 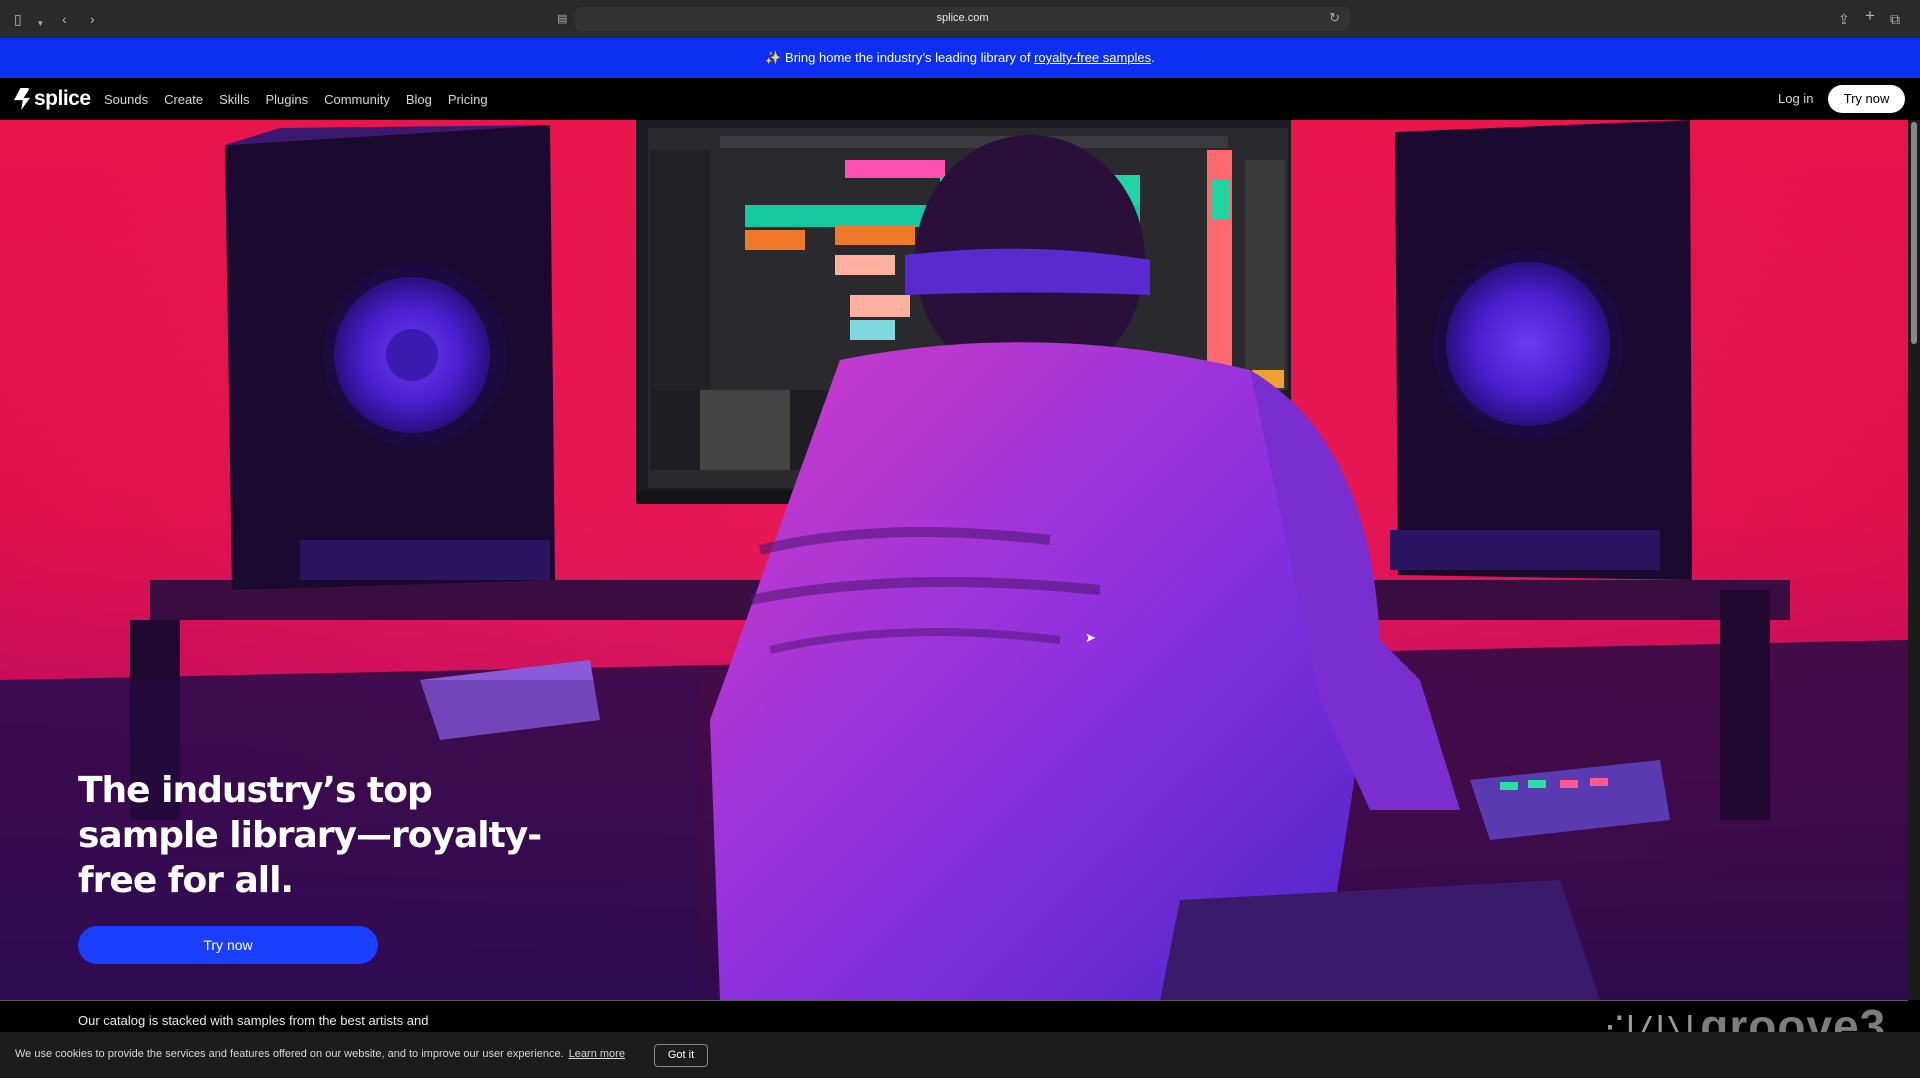 I want to click on url-text: splice.com, so click(x=962, y=18).